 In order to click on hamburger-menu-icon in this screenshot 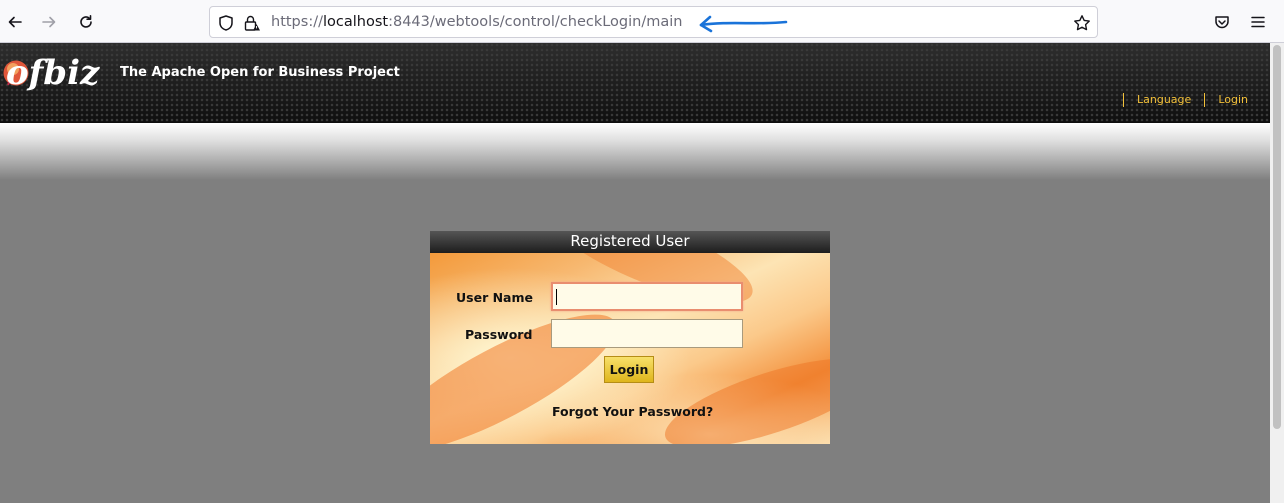, I will do `click(1258, 22)`.